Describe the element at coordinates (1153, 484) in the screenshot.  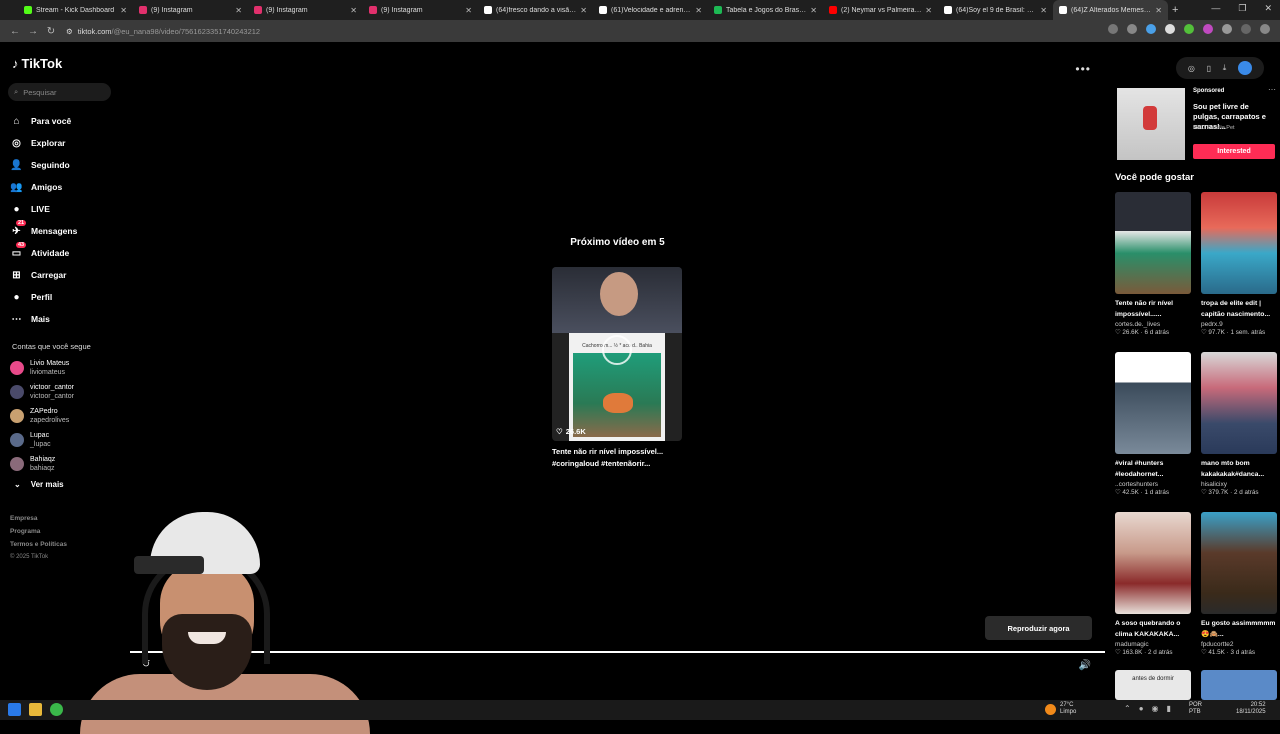
I see `recommended-author: ..corteshunters` at that location.